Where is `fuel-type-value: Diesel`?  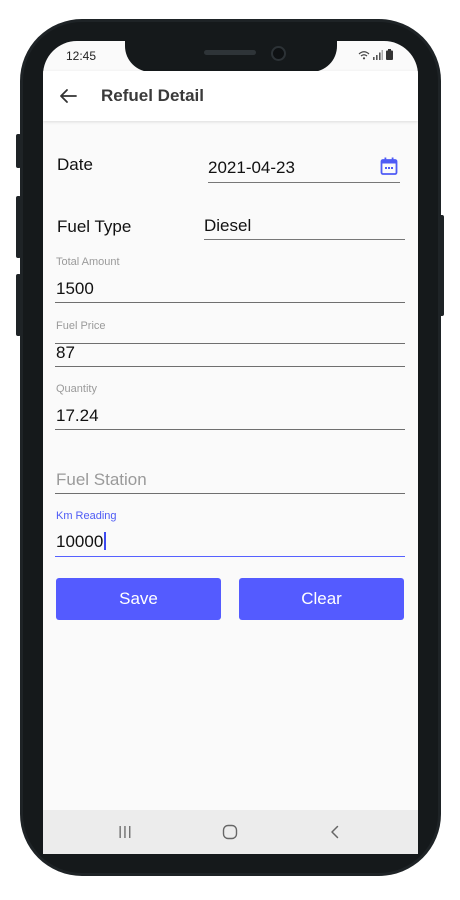
fuel-type-value: Diesel is located at coordinates (228, 225).